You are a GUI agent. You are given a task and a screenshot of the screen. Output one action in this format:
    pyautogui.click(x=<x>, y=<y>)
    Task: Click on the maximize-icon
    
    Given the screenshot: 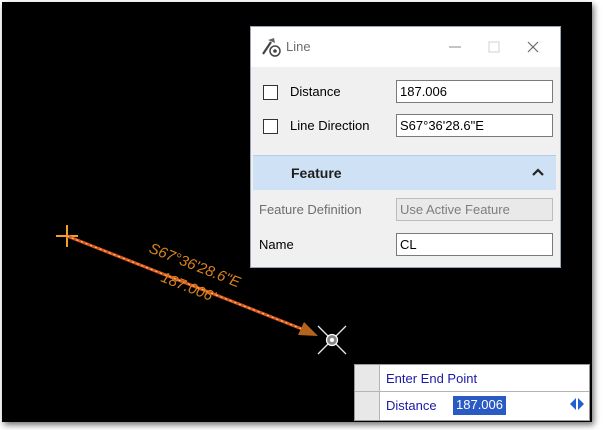 What is the action you would take?
    pyautogui.click(x=494, y=47)
    